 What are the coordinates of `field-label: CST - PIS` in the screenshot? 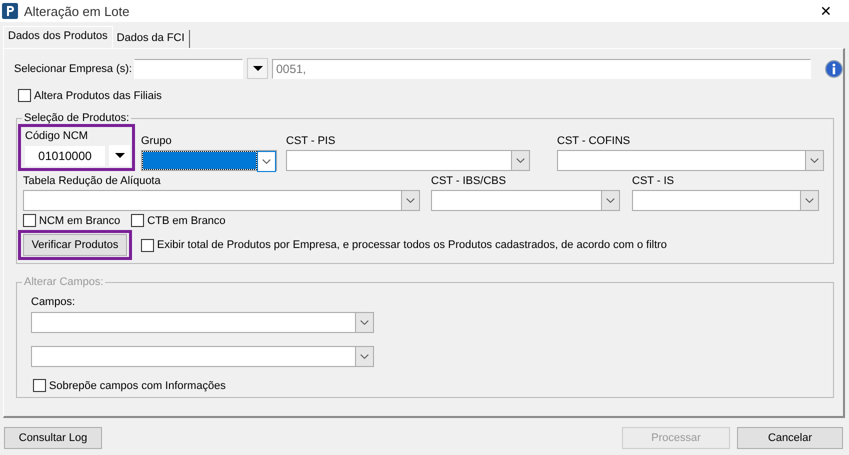 It's located at (311, 141).